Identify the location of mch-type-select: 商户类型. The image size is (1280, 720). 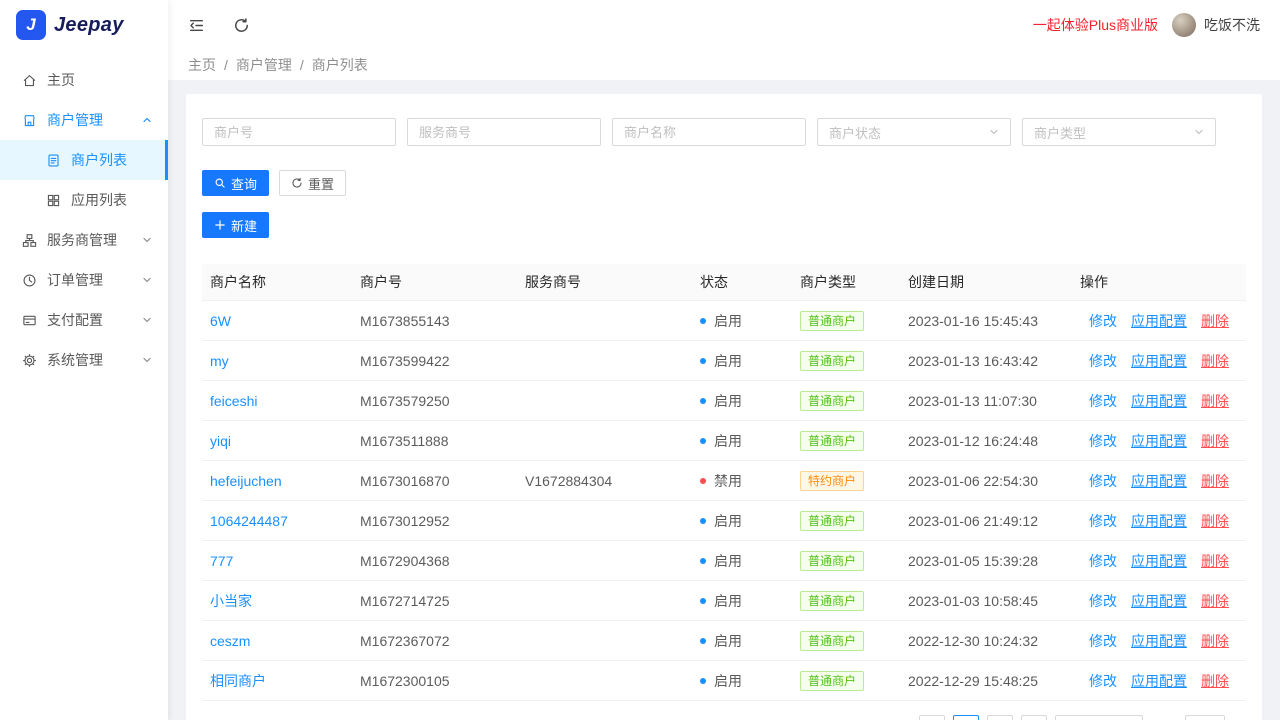
(1119, 132).